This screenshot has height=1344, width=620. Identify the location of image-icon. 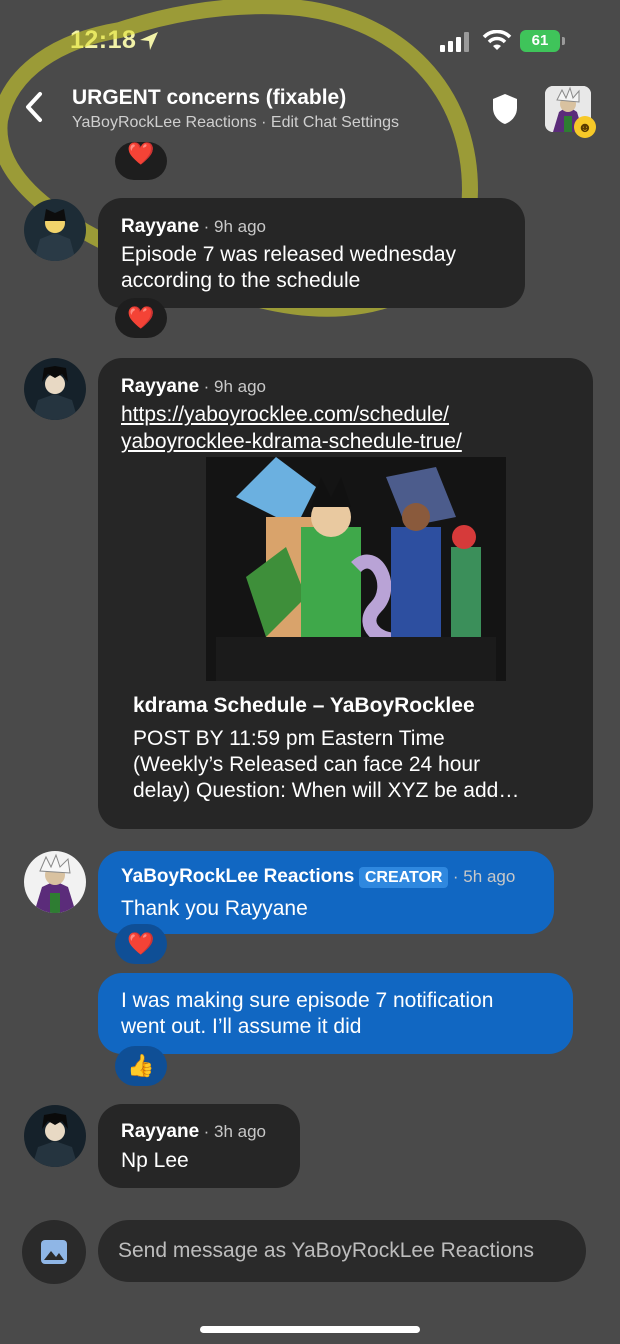
(54, 1252).